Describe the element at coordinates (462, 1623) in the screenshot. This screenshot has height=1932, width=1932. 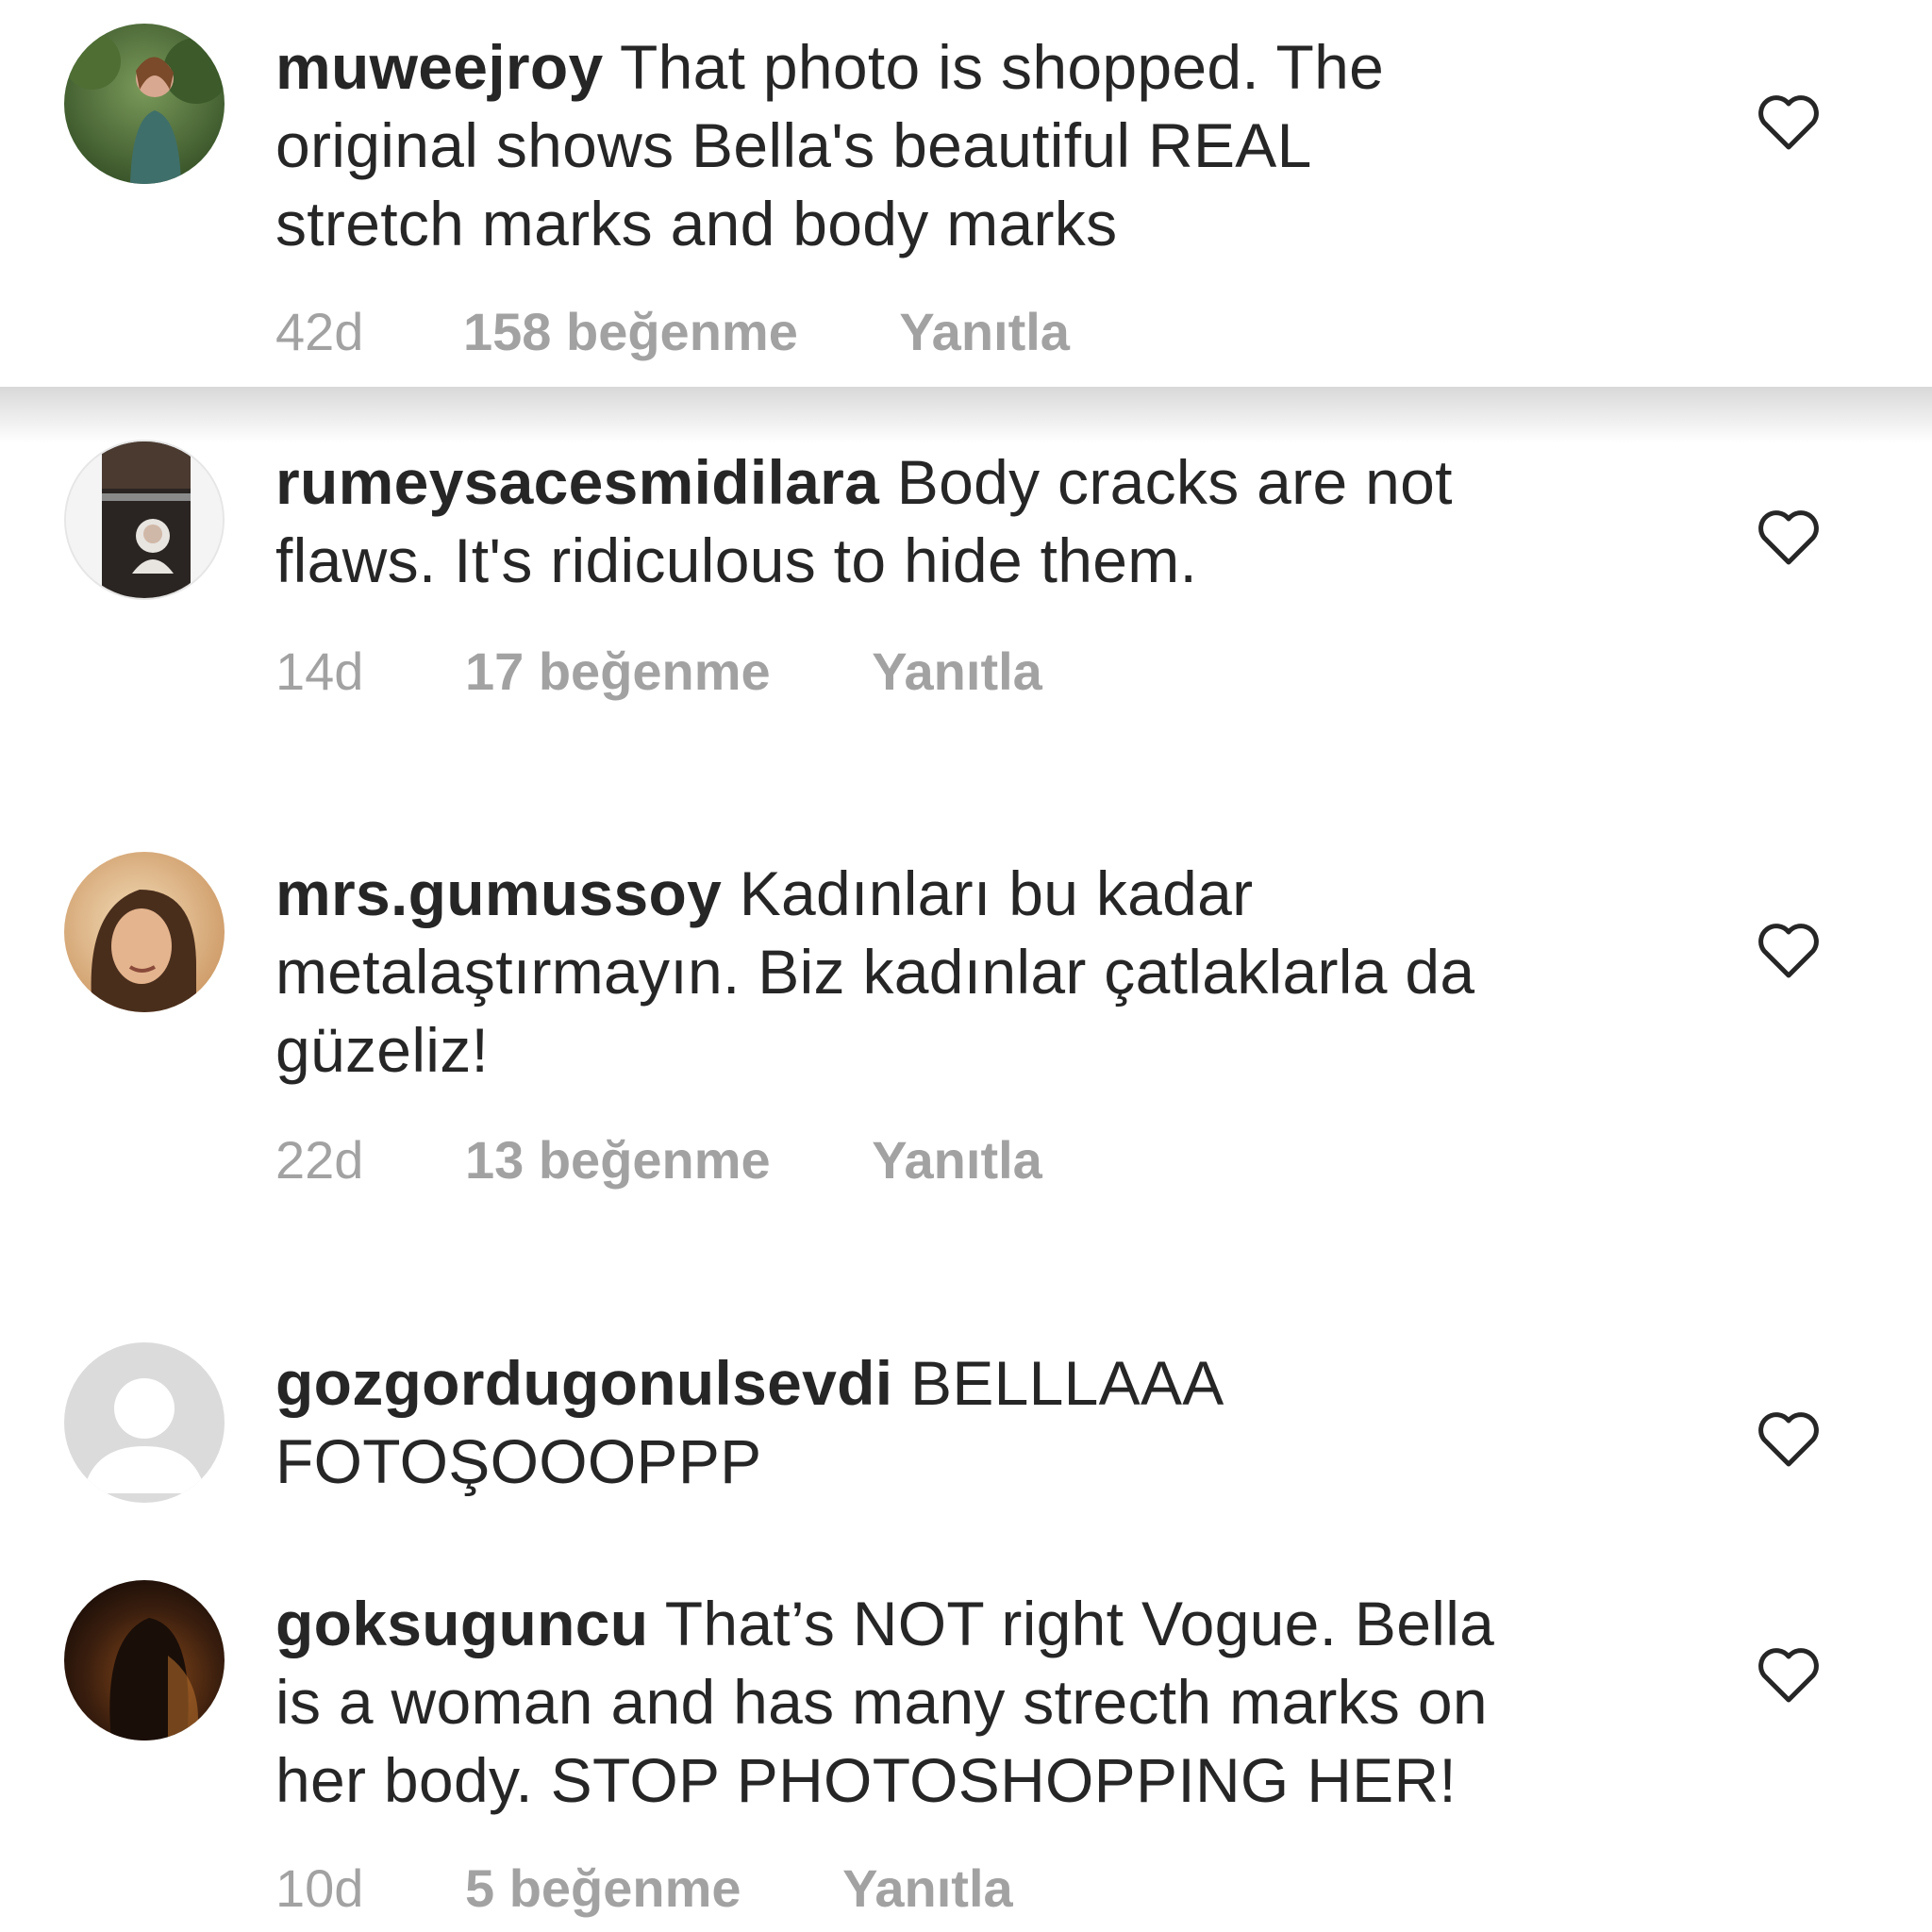
I see `comment-username: goksuguncu` at that location.